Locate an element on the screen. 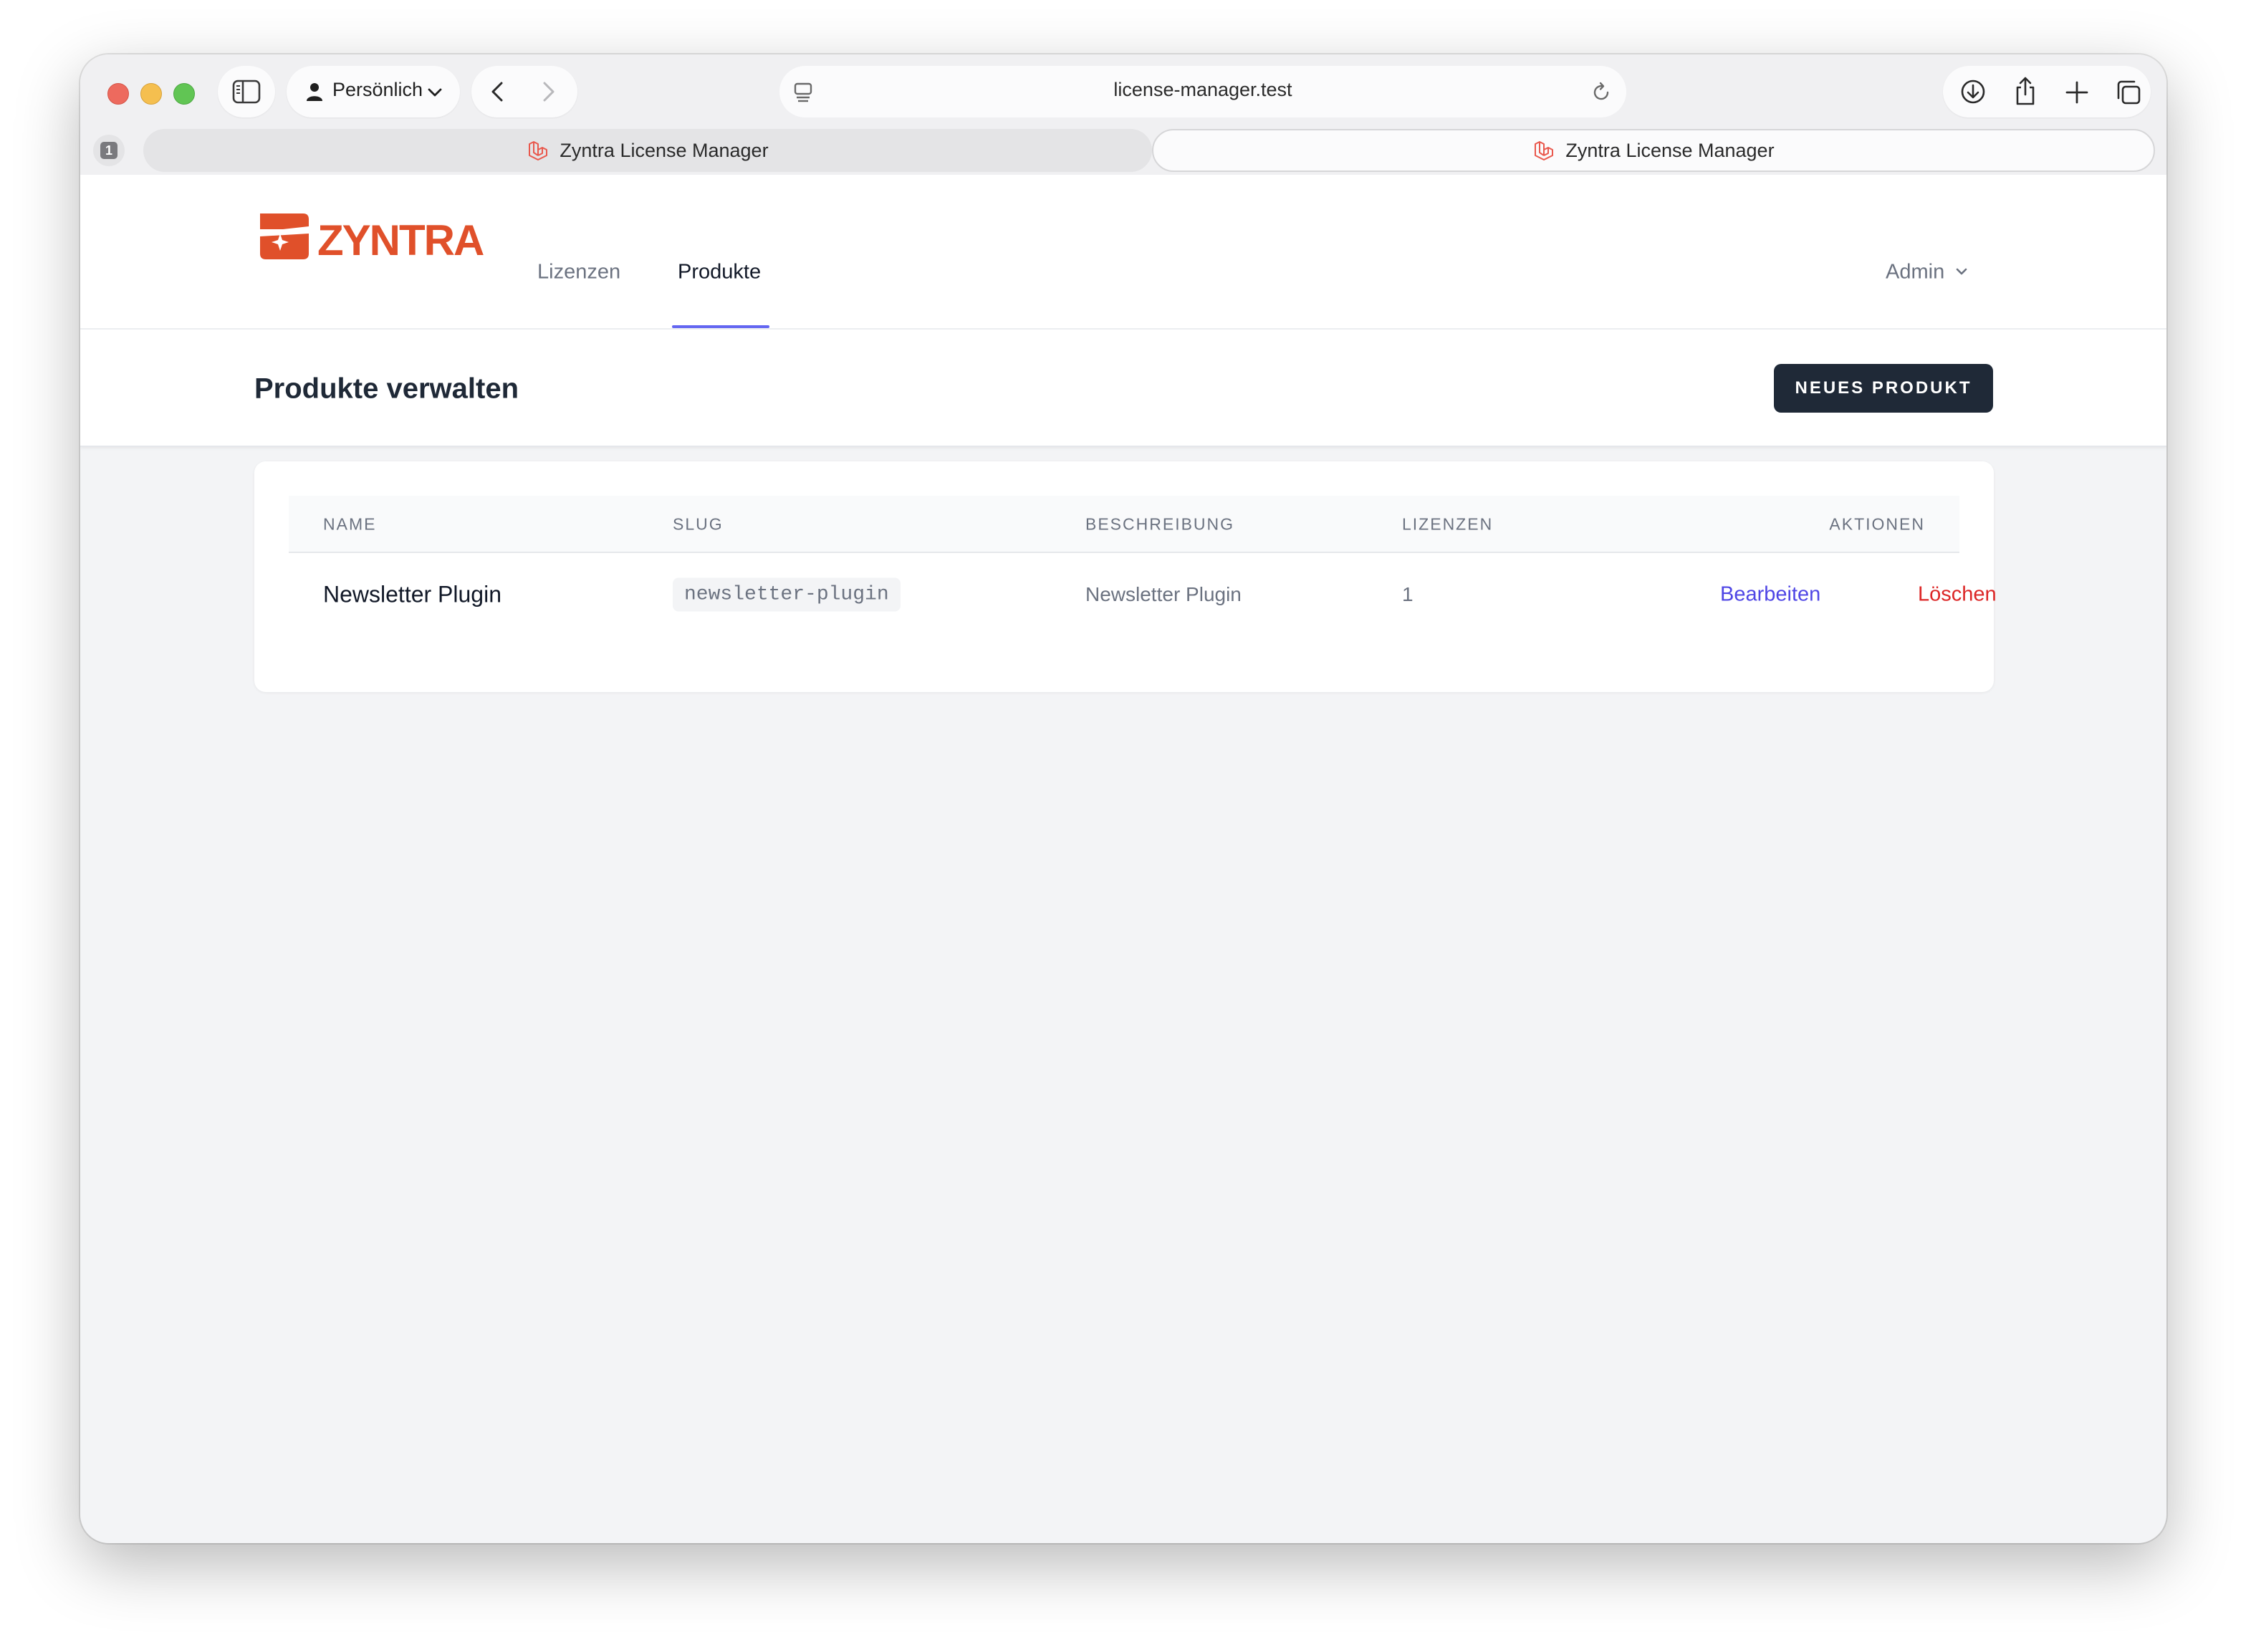  product-slug: newsletter-plugin is located at coordinates (787, 594).